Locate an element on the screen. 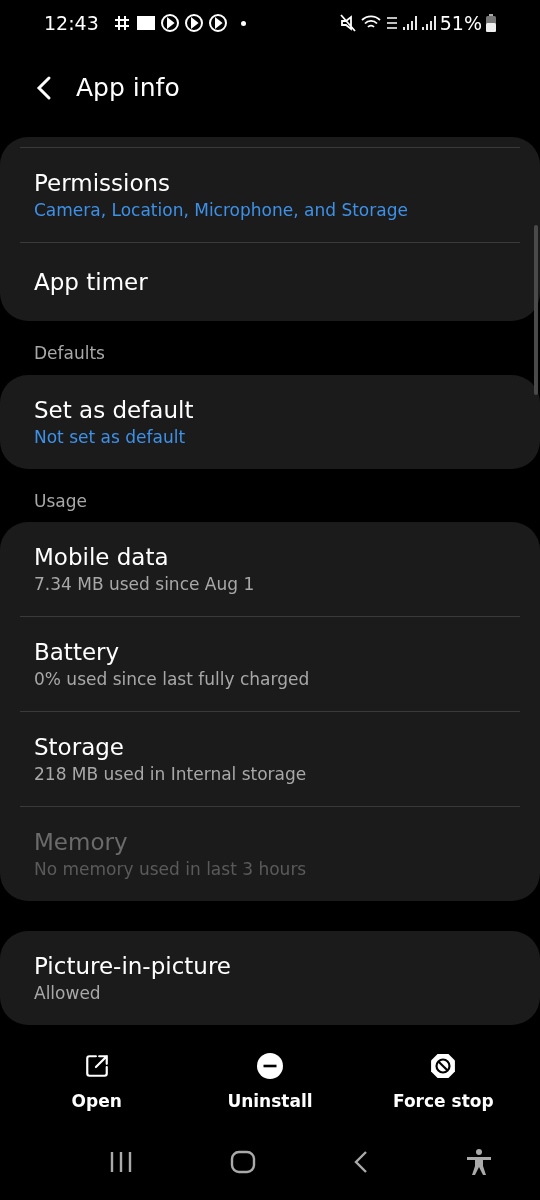 The image size is (540, 1200). hash-icon is located at coordinates (121, 23).